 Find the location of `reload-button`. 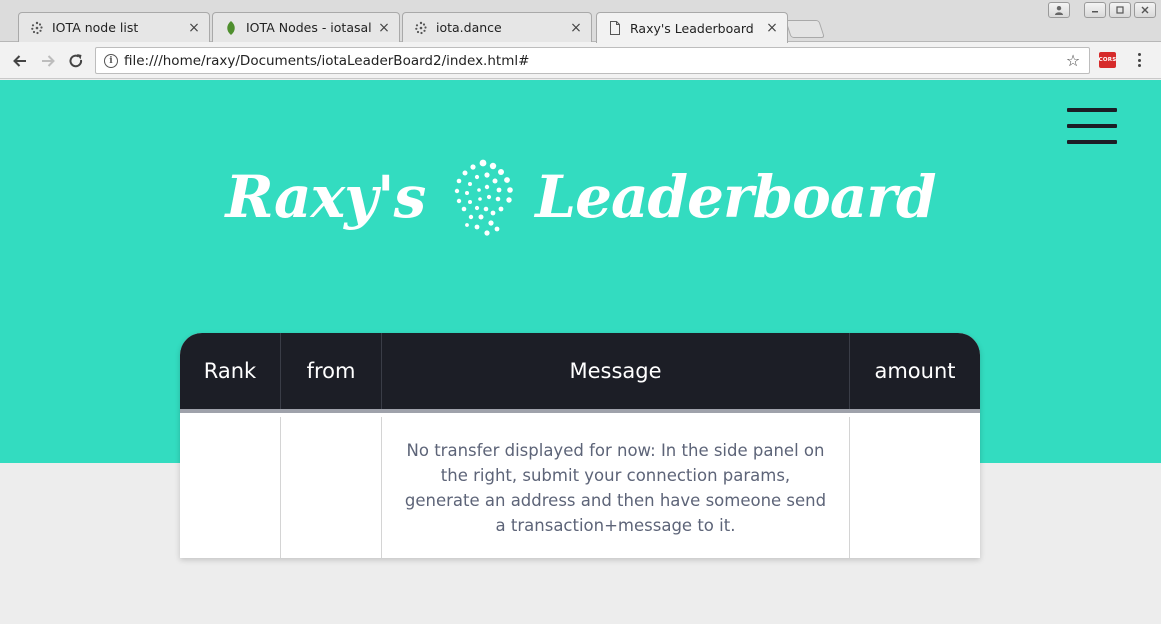

reload-button is located at coordinates (76, 61).